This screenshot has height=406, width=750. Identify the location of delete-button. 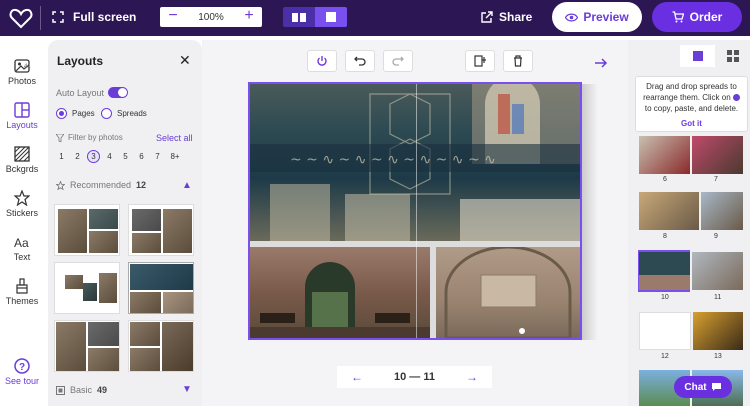
(518, 61).